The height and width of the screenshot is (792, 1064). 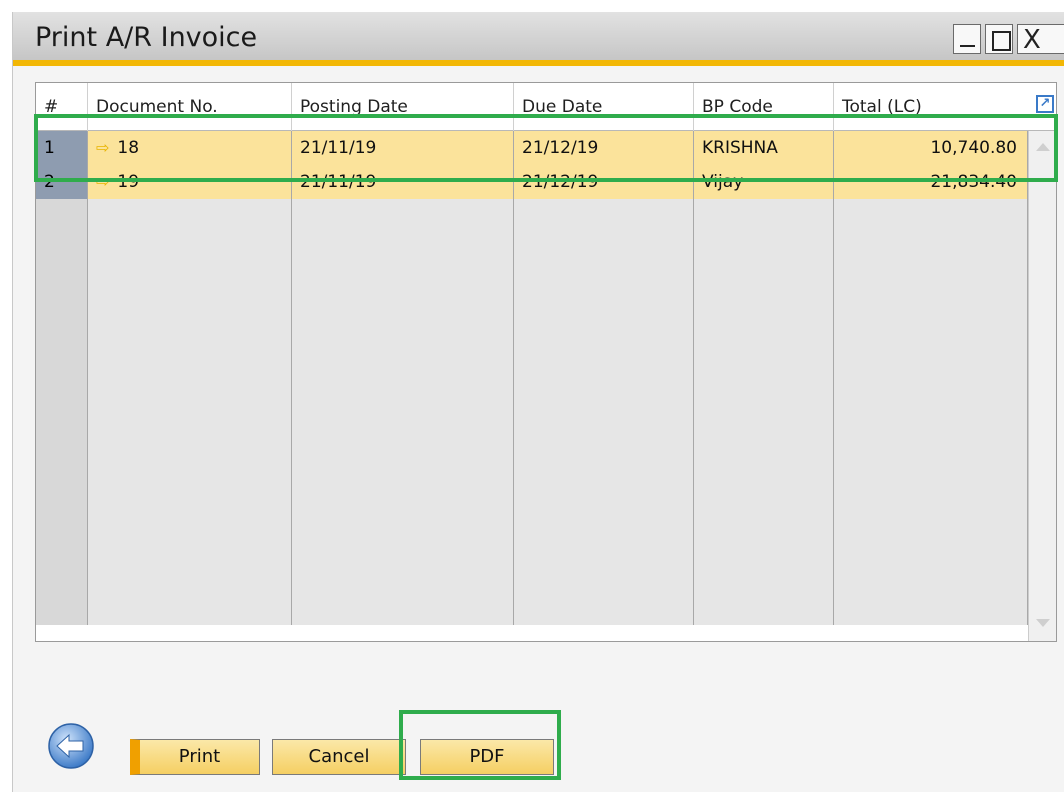 I want to click on close-button: X, so click(x=1040, y=39).